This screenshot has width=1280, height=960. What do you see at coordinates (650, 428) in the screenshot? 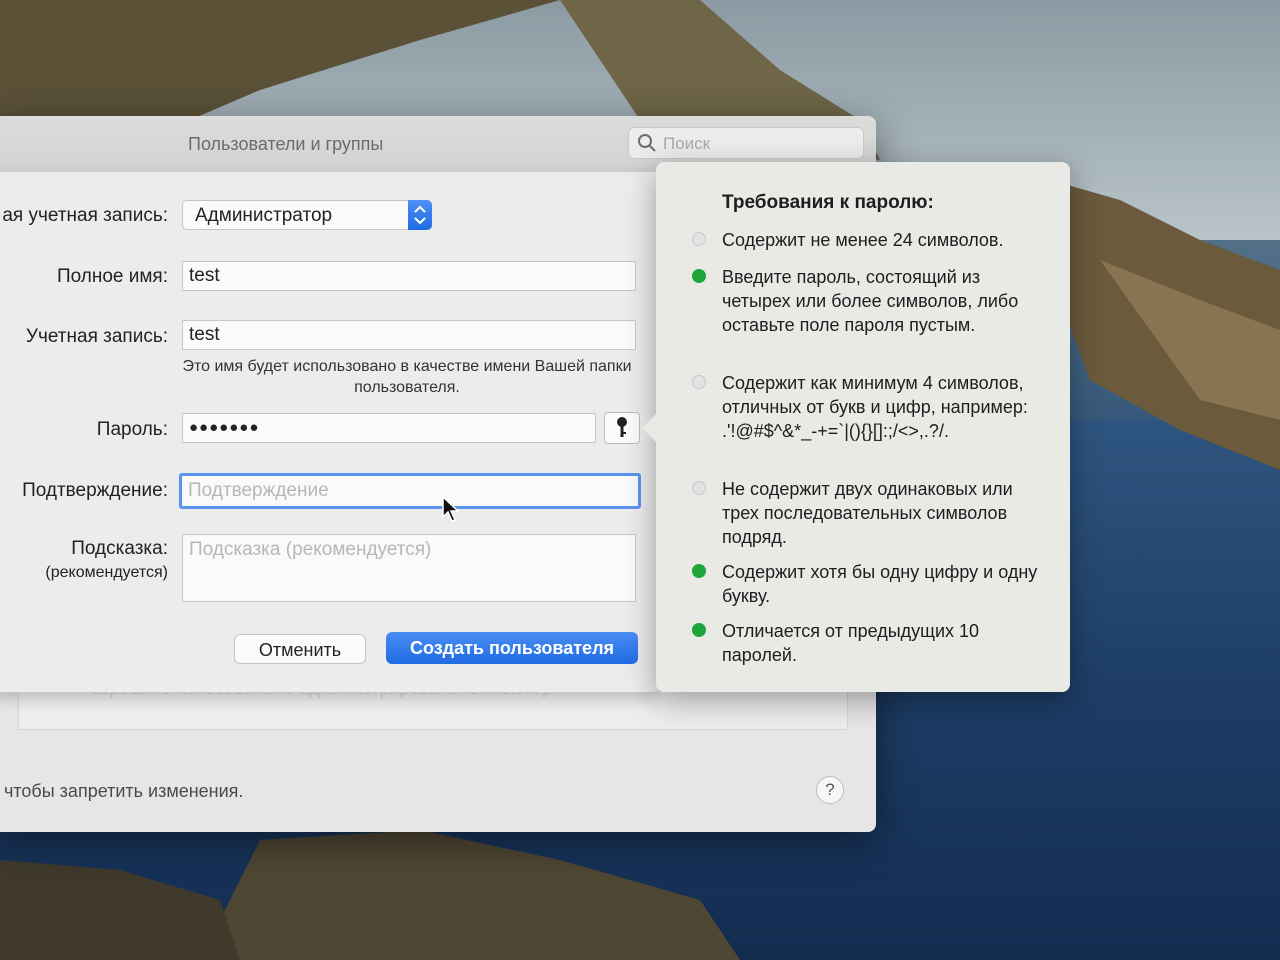
I see `popover-arrow` at bounding box center [650, 428].